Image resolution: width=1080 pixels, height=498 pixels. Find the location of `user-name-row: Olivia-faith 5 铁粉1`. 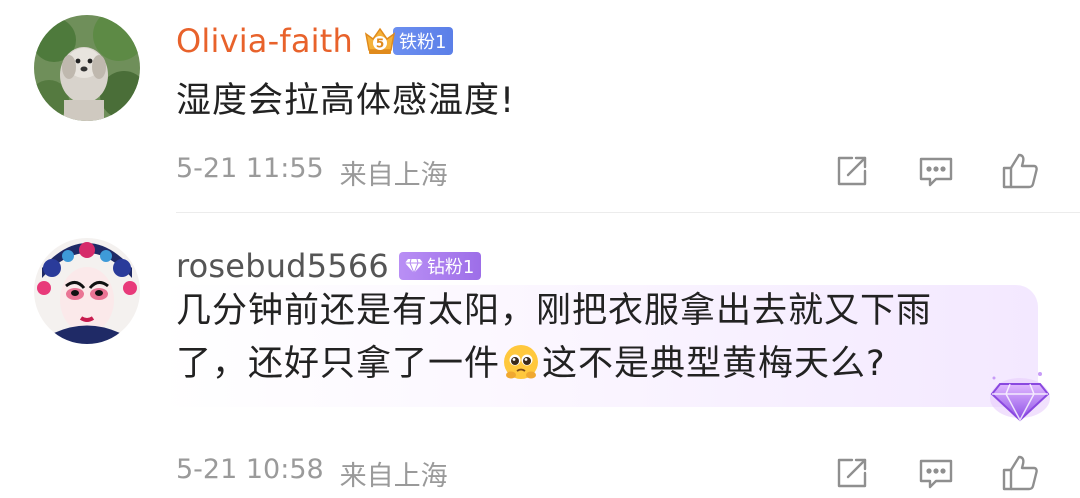

user-name-row: Olivia-faith 5 铁粉1 is located at coordinates (315, 41).